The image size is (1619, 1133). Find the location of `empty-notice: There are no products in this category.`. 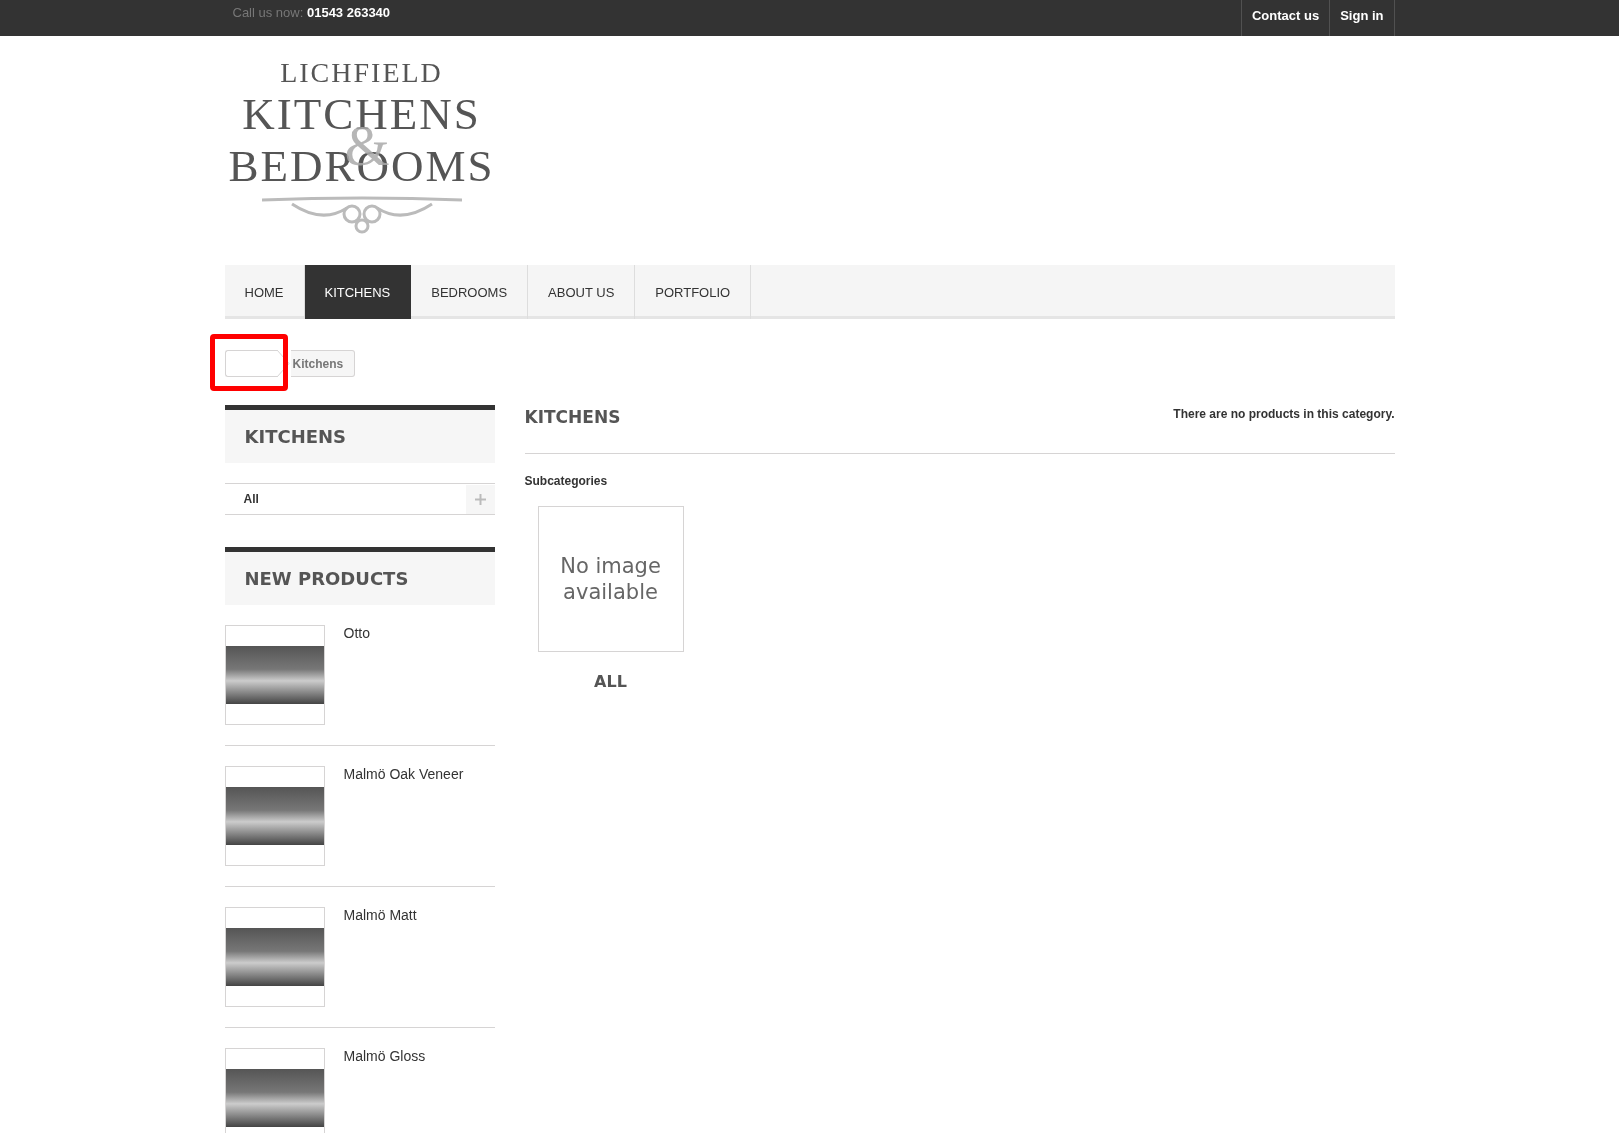

empty-notice: There are no products in this category. is located at coordinates (1284, 414).